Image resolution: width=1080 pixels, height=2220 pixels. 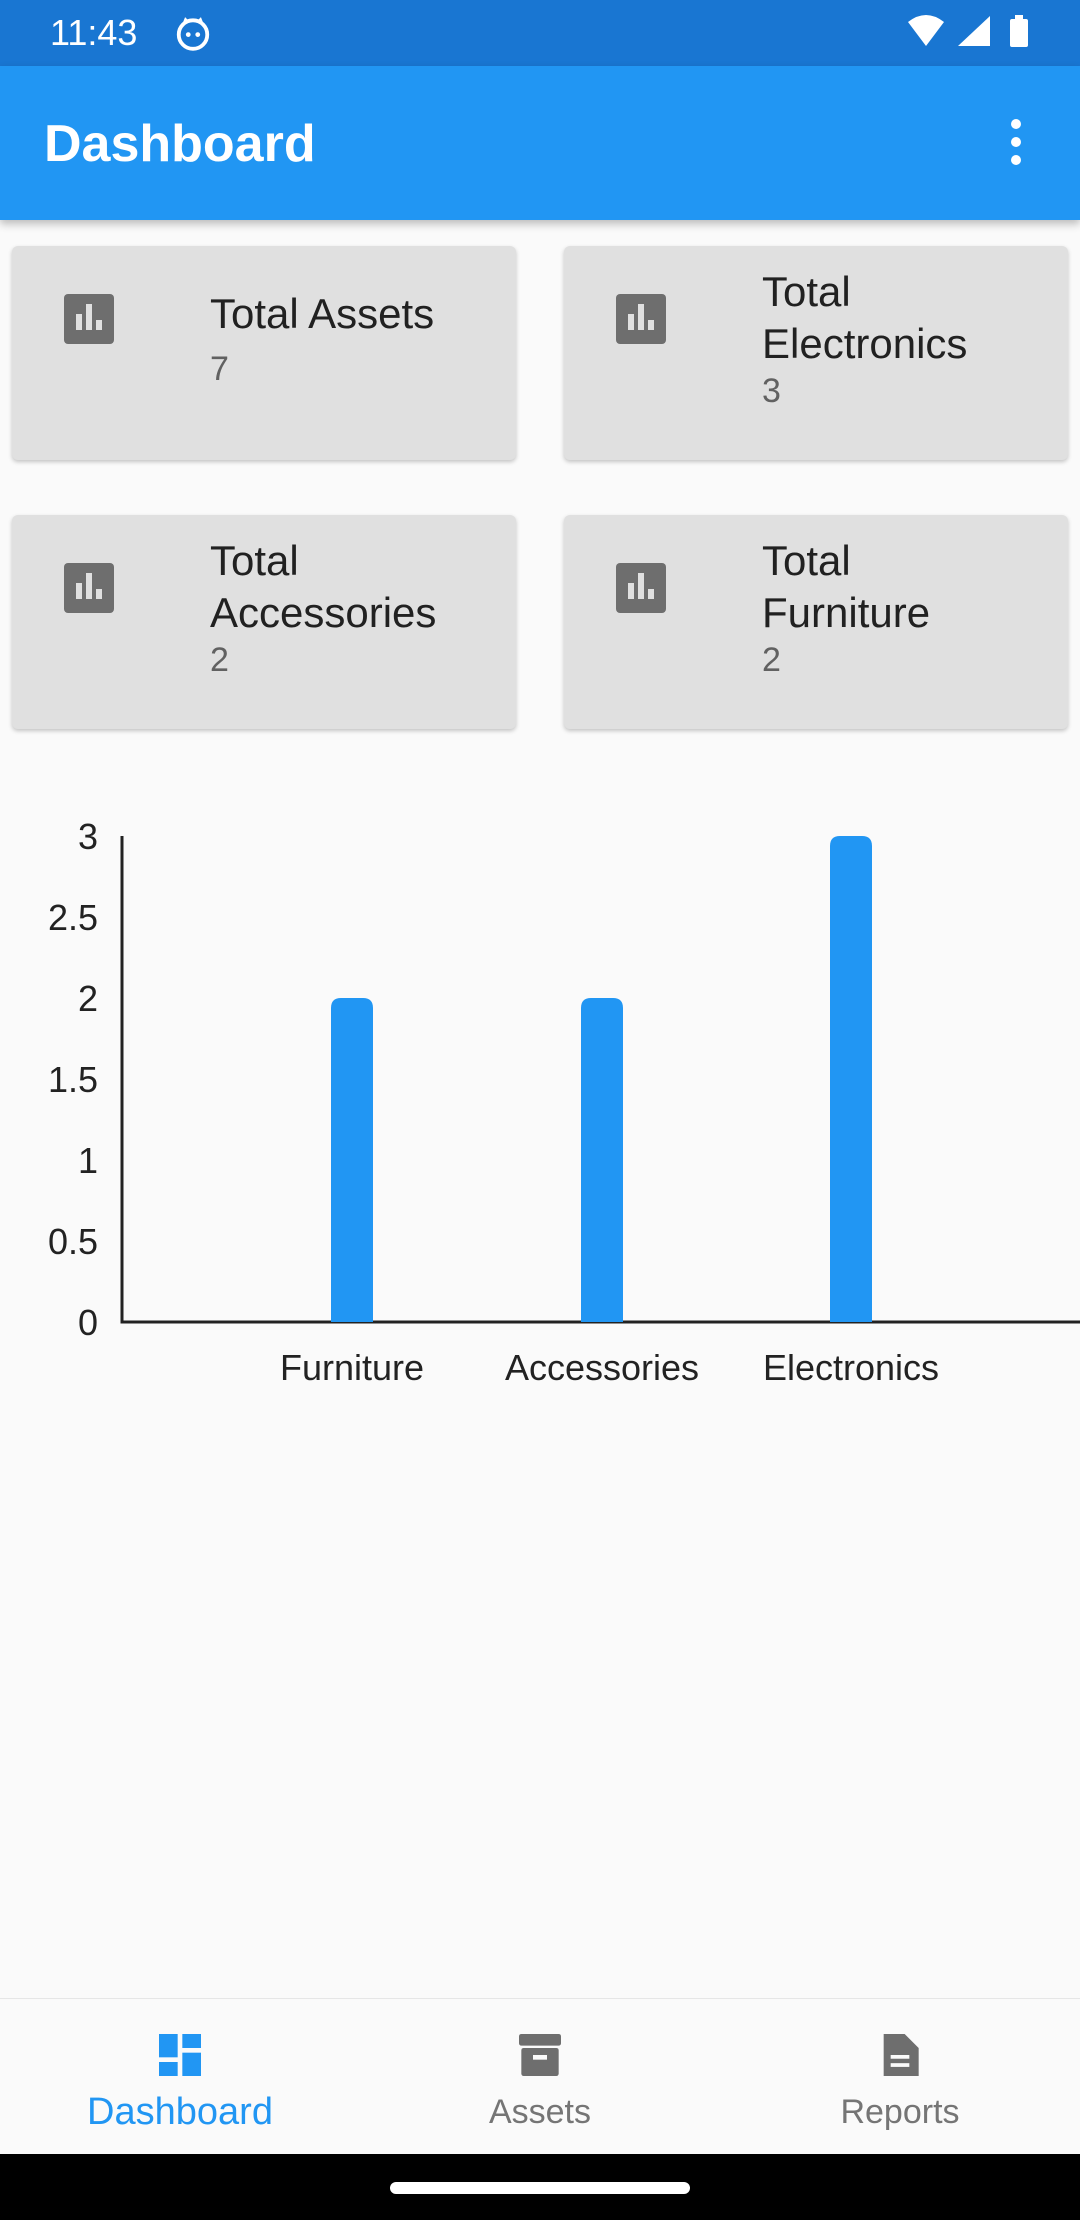 I want to click on y-tick-label: 3, so click(x=88, y=836).